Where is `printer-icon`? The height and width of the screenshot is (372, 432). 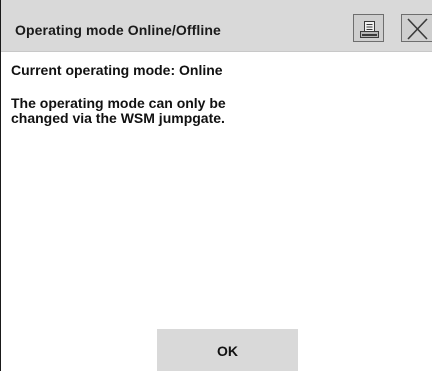 printer-icon is located at coordinates (369, 29).